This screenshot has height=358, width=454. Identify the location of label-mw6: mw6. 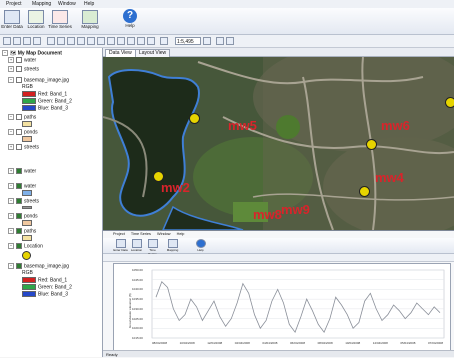
(395, 125).